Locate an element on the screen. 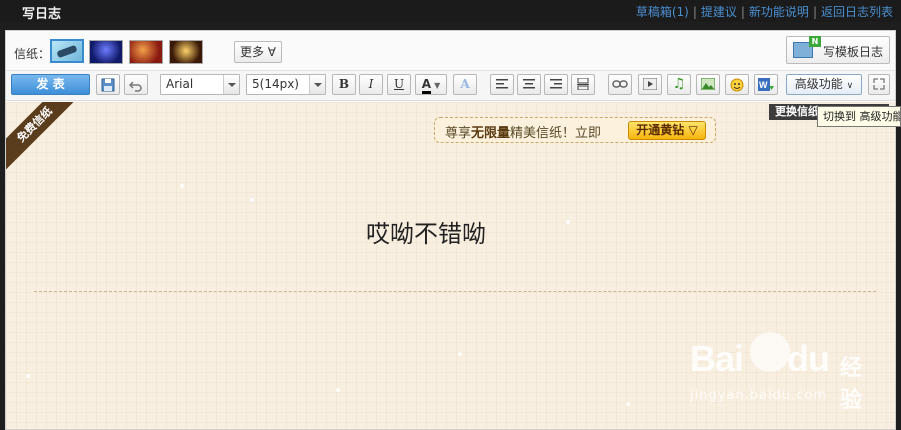  publish-button: 发 表 is located at coordinates (50, 84).